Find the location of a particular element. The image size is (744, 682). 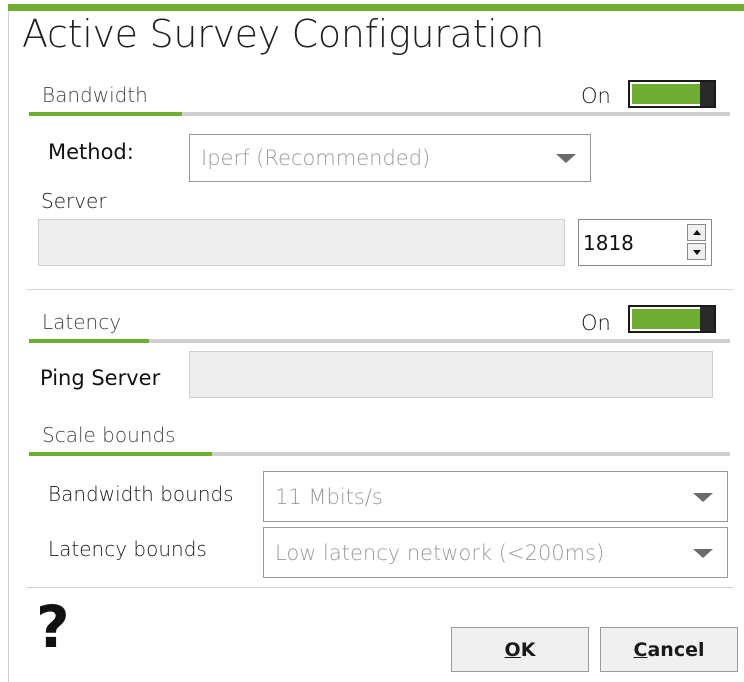

latency-toggle-fill is located at coordinates (666, 319).